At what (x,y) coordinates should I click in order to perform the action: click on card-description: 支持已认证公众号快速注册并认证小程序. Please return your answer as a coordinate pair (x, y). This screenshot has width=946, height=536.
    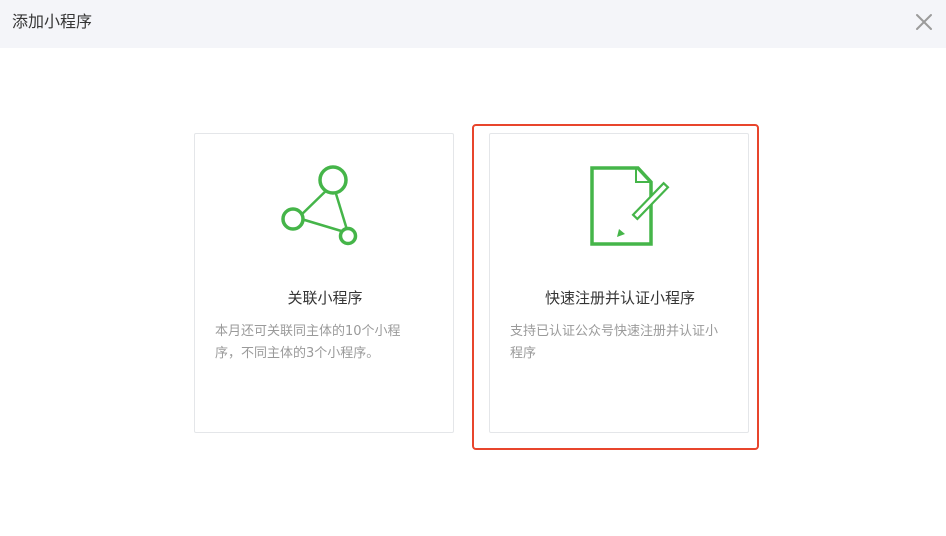
    Looking at the image, I should click on (614, 342).